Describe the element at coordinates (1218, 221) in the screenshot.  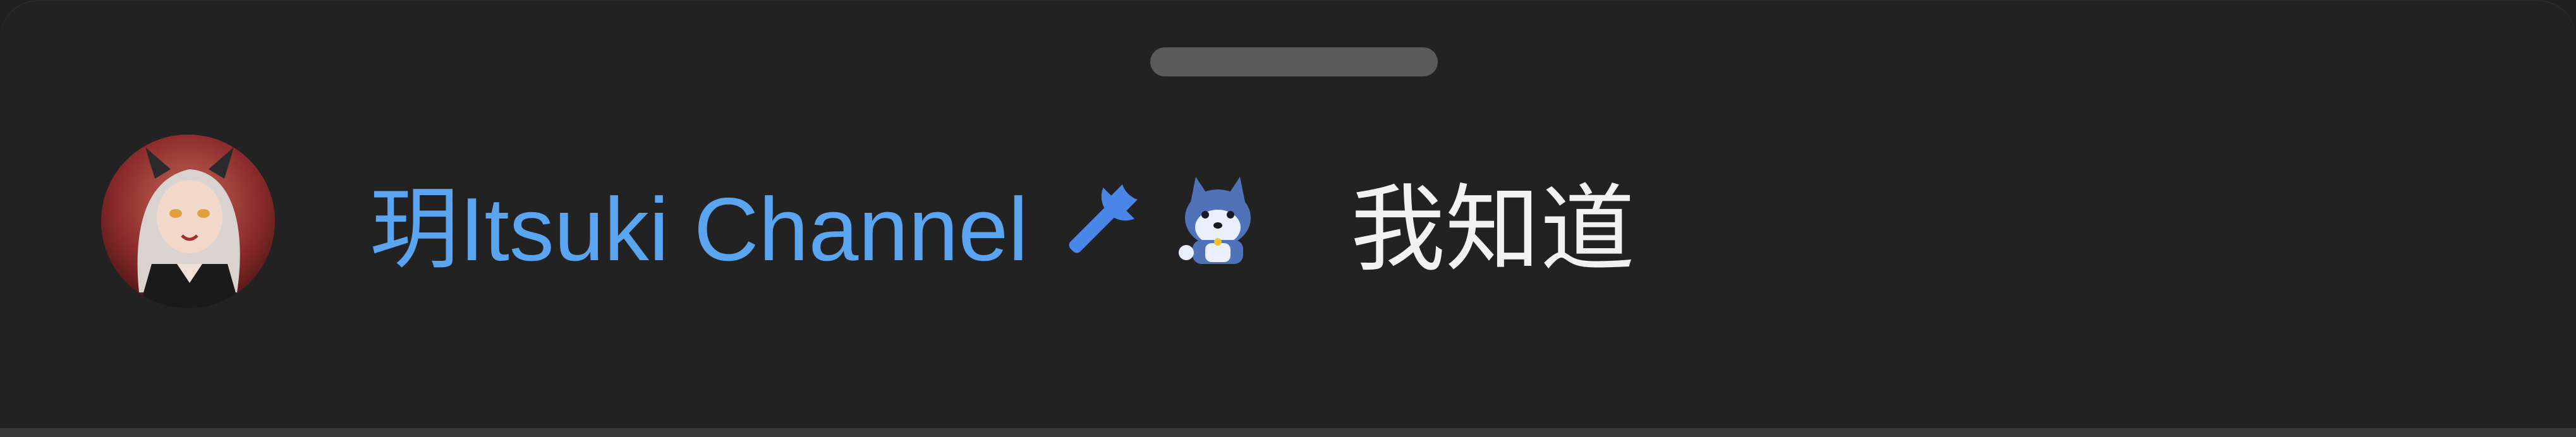
I see `husky-emoji-icon` at that location.